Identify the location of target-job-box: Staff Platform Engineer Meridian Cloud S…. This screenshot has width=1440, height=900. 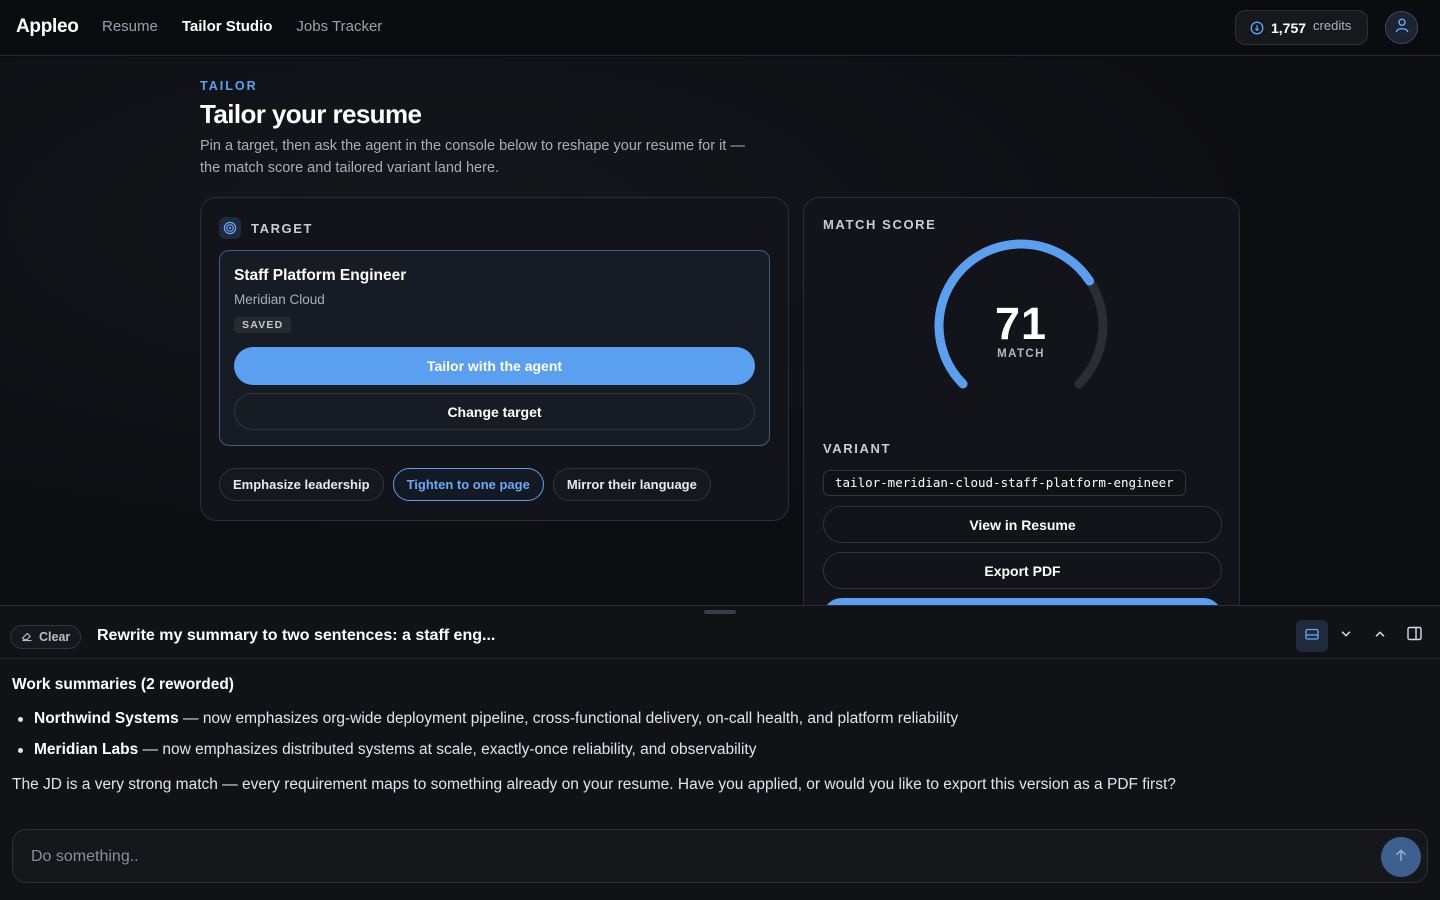
(494, 348).